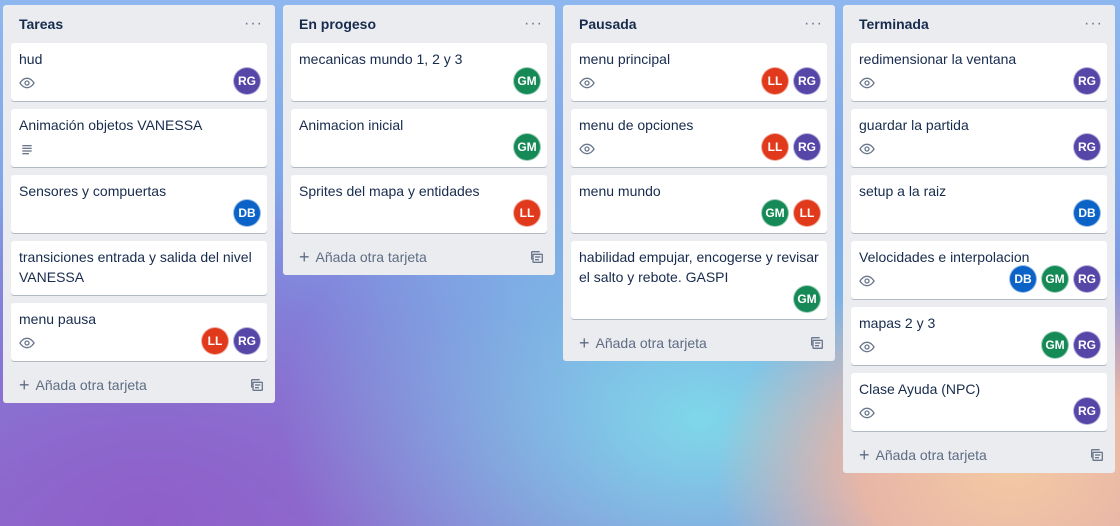  I want to click on card: Sprites del mapa y entidades LL, so click(419, 204).